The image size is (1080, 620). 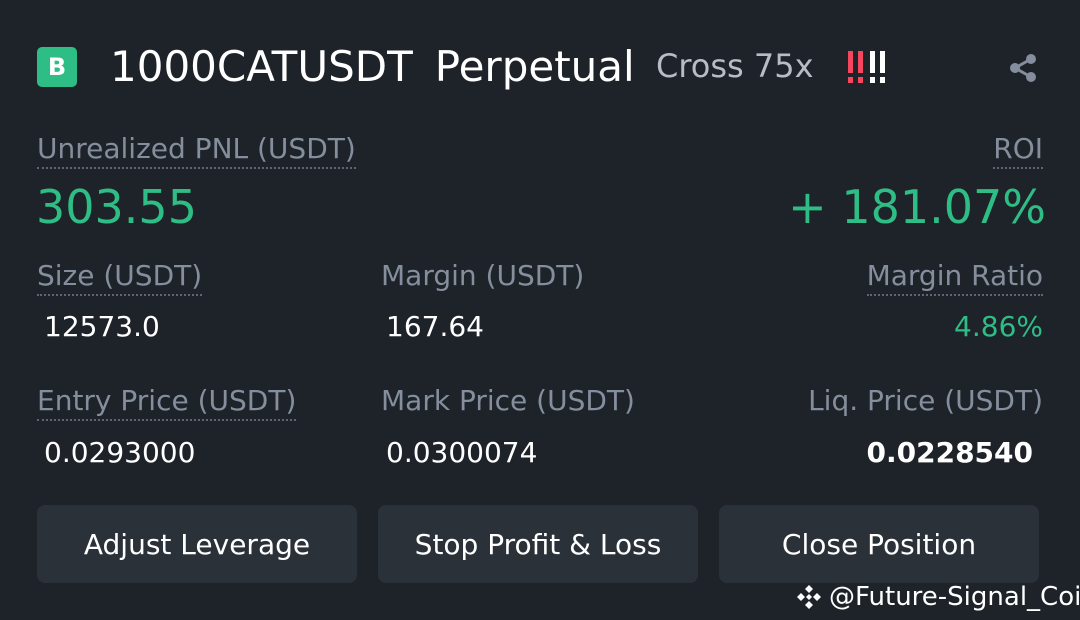 I want to click on roi-value: + 181.07%, so click(x=917, y=207).